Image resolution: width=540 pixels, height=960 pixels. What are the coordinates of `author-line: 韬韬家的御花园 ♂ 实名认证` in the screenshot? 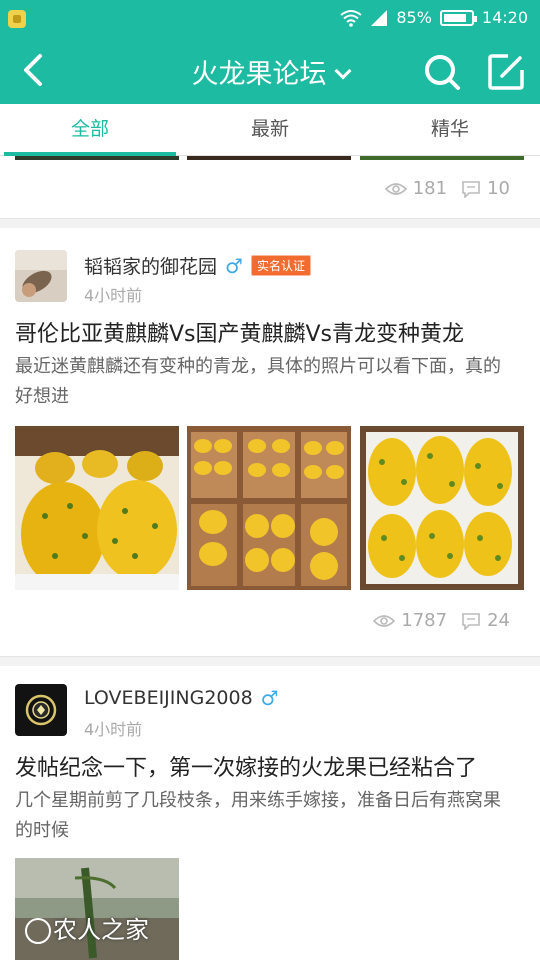 It's located at (197, 265).